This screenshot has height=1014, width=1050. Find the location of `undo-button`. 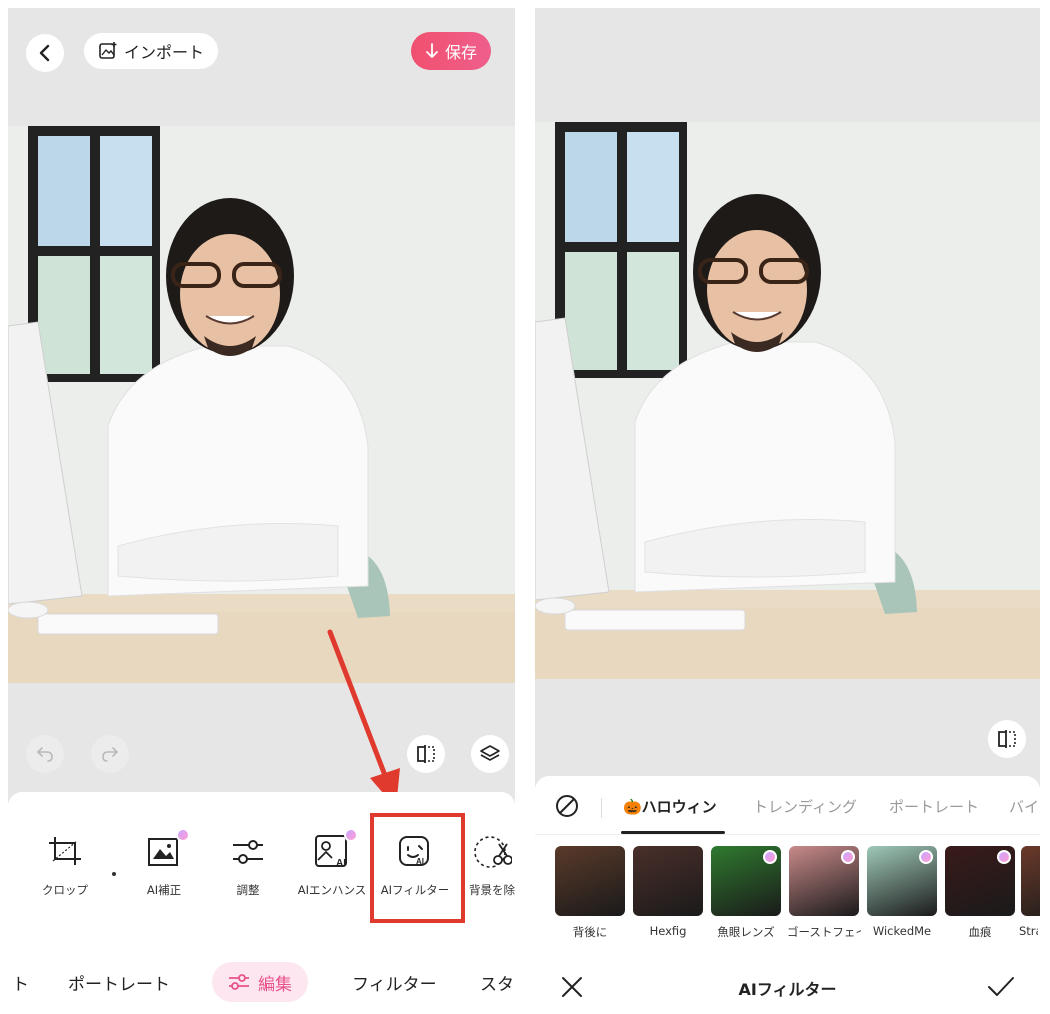

undo-button is located at coordinates (45, 754).